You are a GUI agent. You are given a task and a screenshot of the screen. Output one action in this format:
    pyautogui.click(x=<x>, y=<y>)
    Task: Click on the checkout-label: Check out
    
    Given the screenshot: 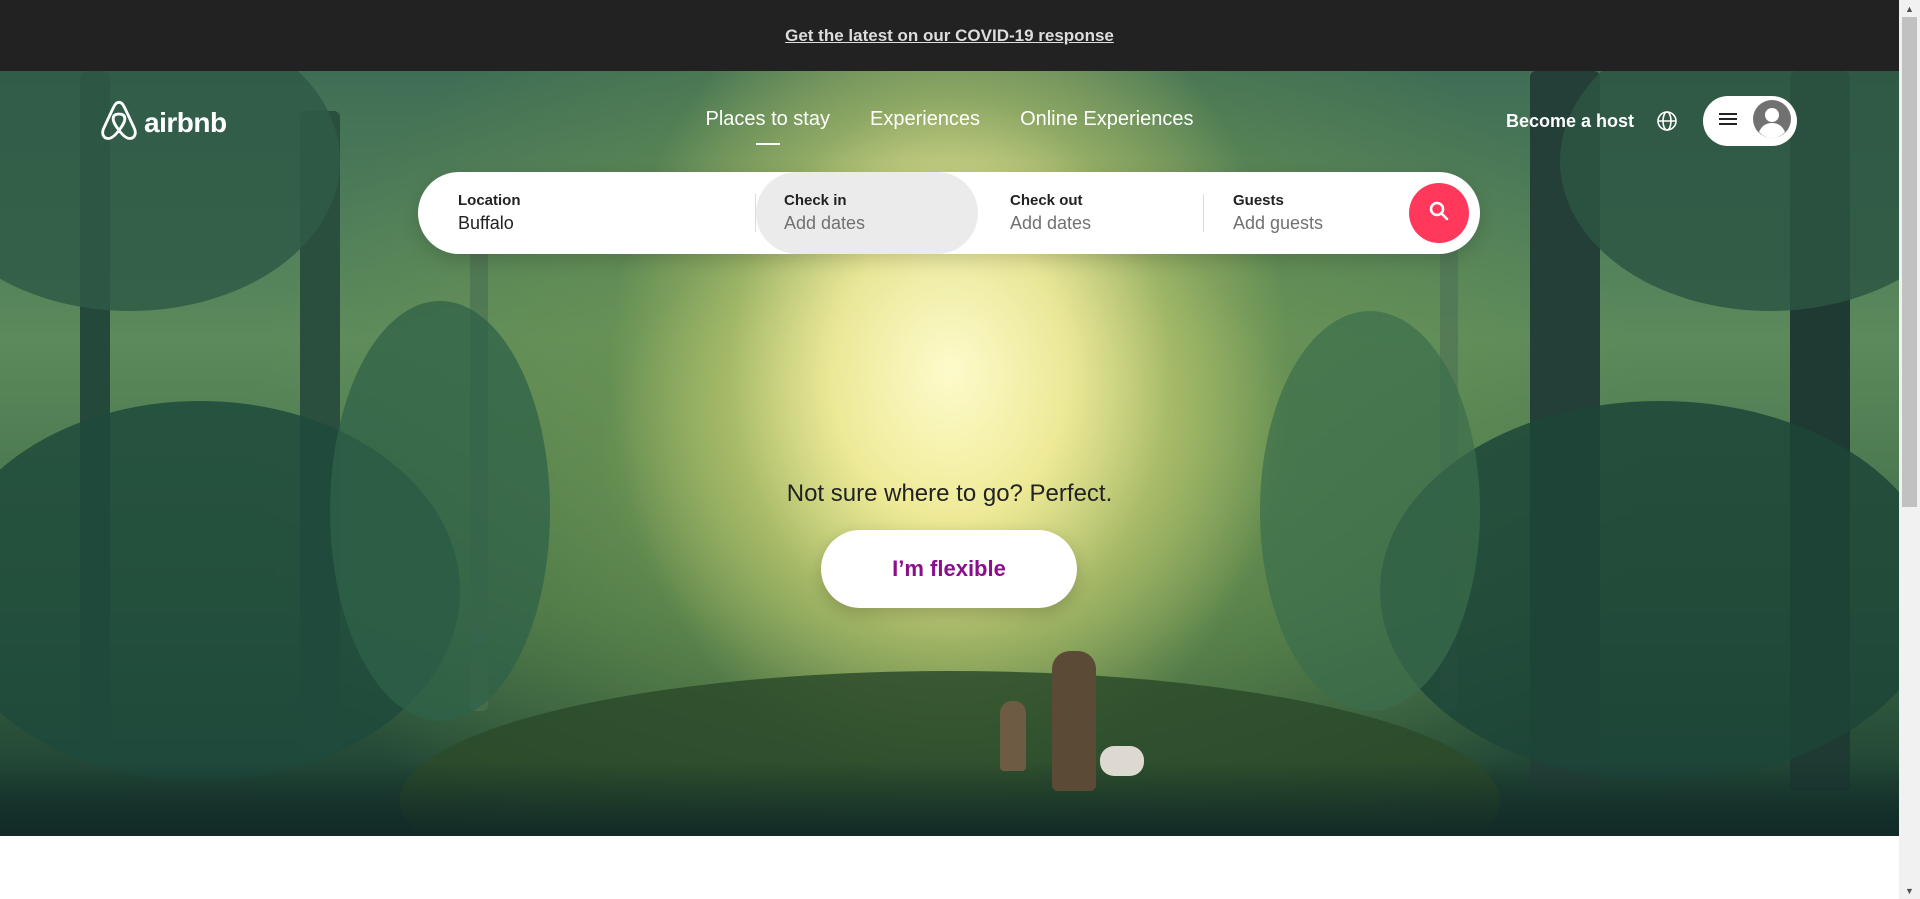 What is the action you would take?
    pyautogui.click(x=1046, y=200)
    